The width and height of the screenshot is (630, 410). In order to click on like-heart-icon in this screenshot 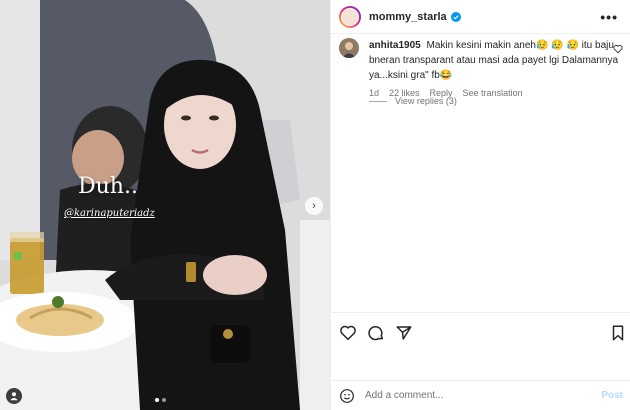, I will do `click(348, 333)`.